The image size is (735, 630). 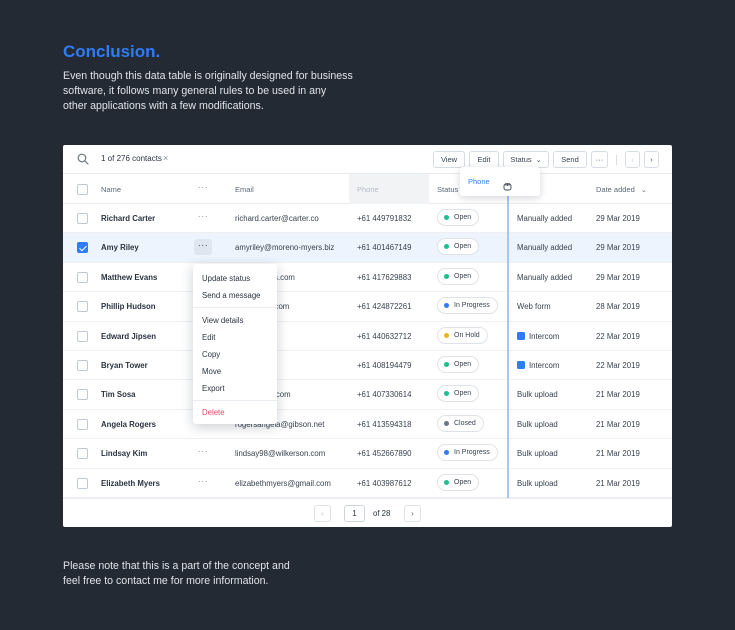 I want to click on source-label: Intercom, so click(x=544, y=336).